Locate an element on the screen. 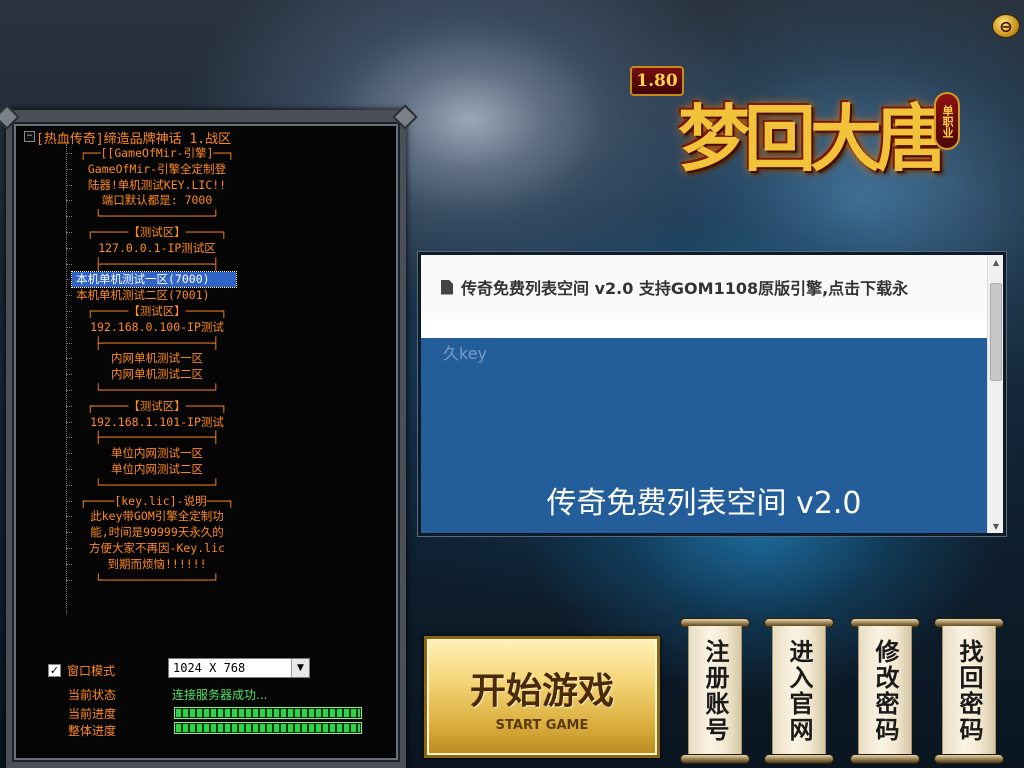 This screenshot has height=768, width=1024. server-tree-item: GameOfMir-引擎全定制登 is located at coordinates (154, 169).